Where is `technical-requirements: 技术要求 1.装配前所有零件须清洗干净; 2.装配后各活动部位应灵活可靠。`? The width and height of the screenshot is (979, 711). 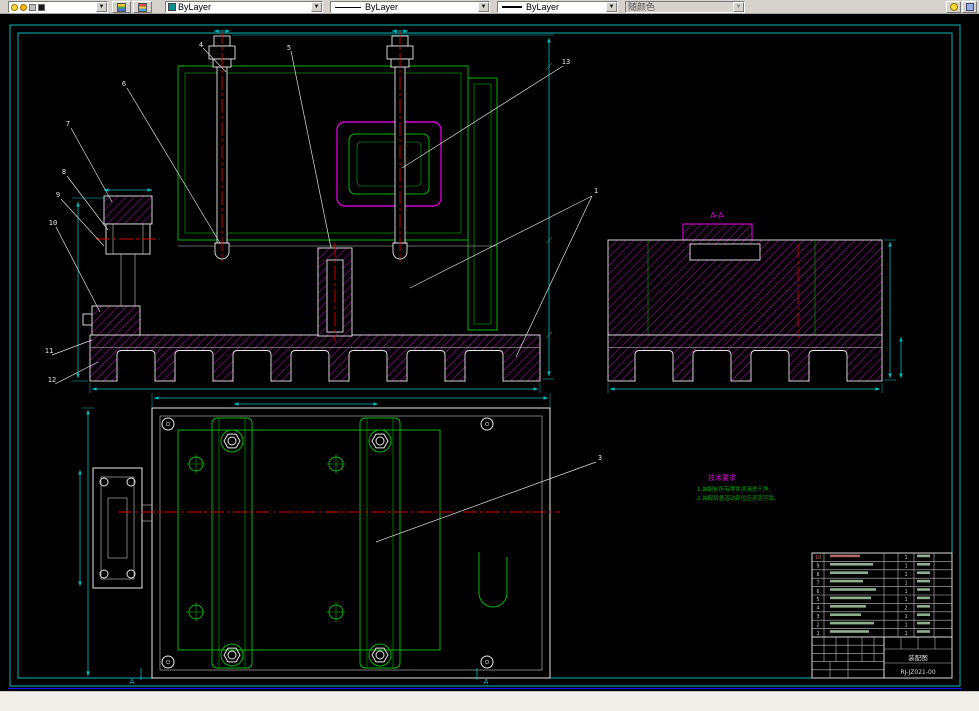 technical-requirements: 技术要求 1.装配前所有零件须清洗干净; 2.装配后各活动部位应灵活可靠。 is located at coordinates (738, 487).